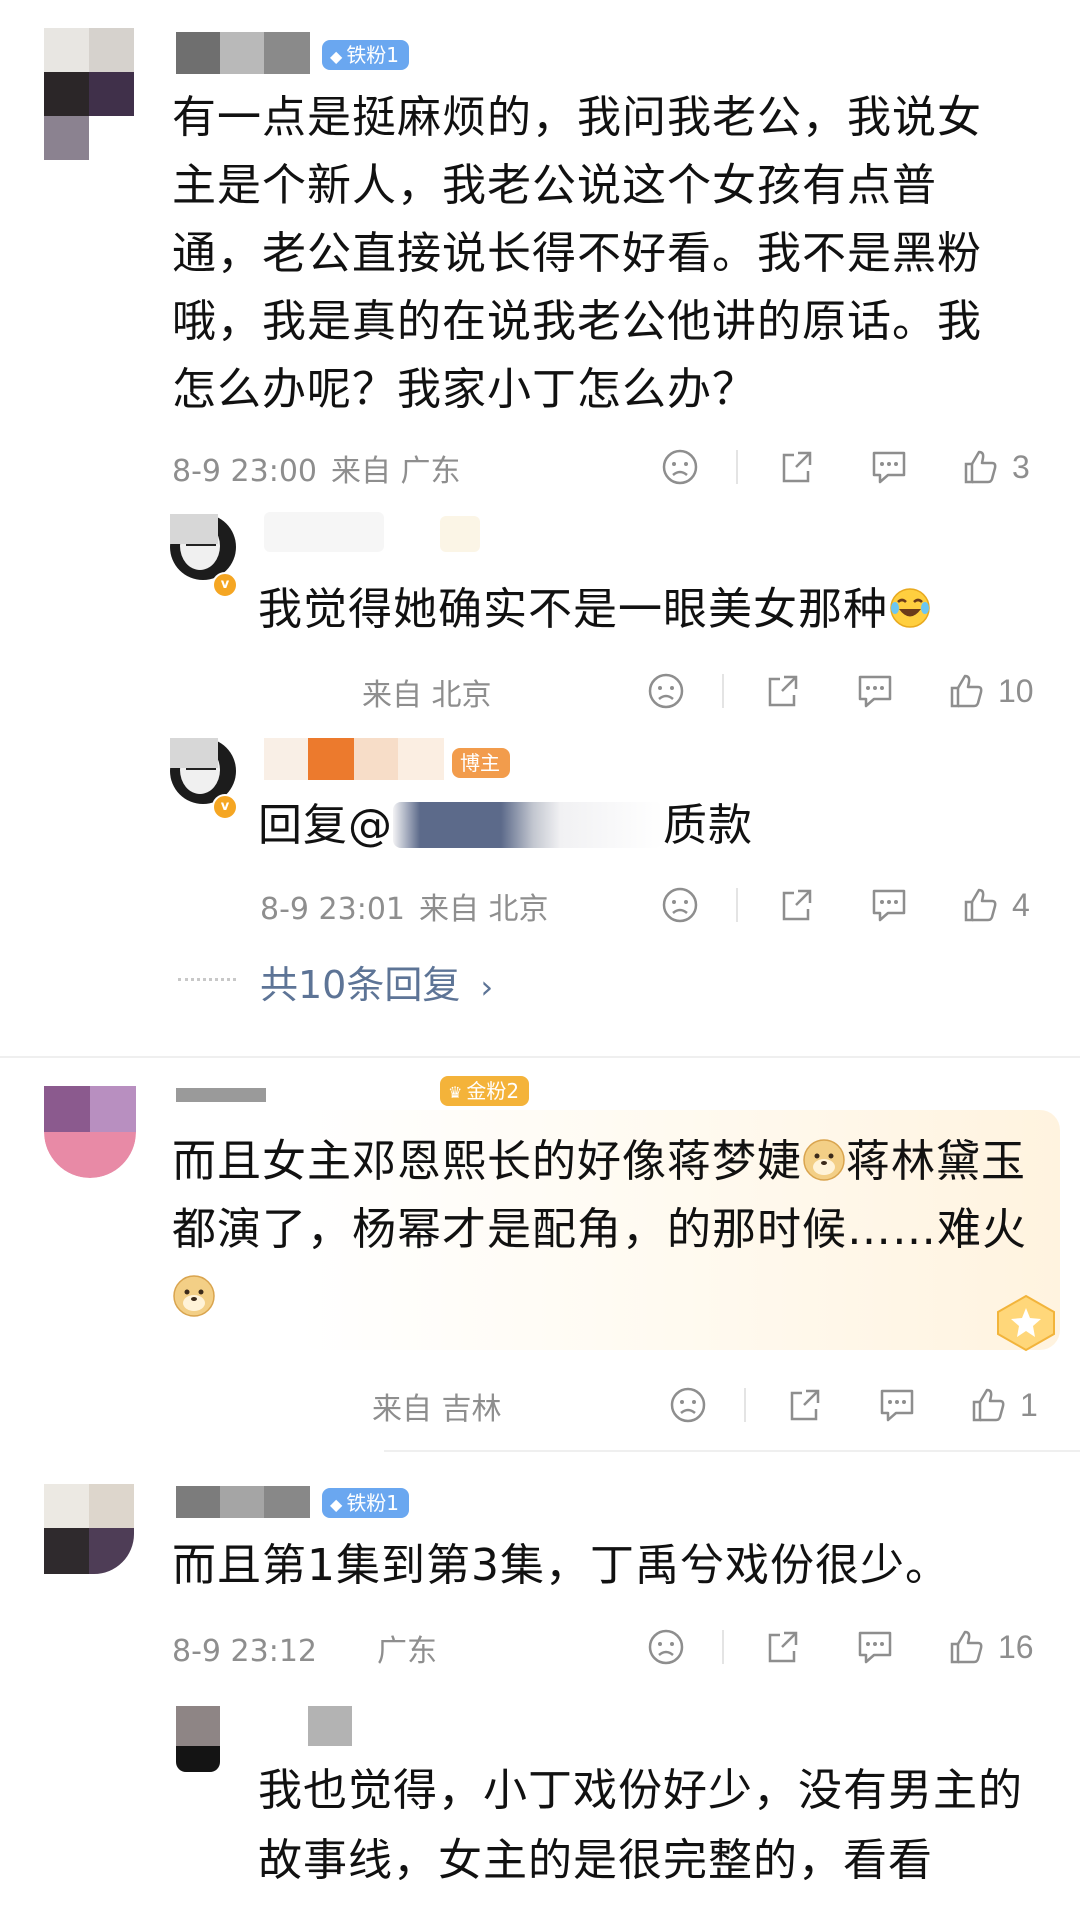 The width and height of the screenshot is (1080, 1931). What do you see at coordinates (396, 471) in the screenshot?
I see `comment-location: 来自 广东` at bounding box center [396, 471].